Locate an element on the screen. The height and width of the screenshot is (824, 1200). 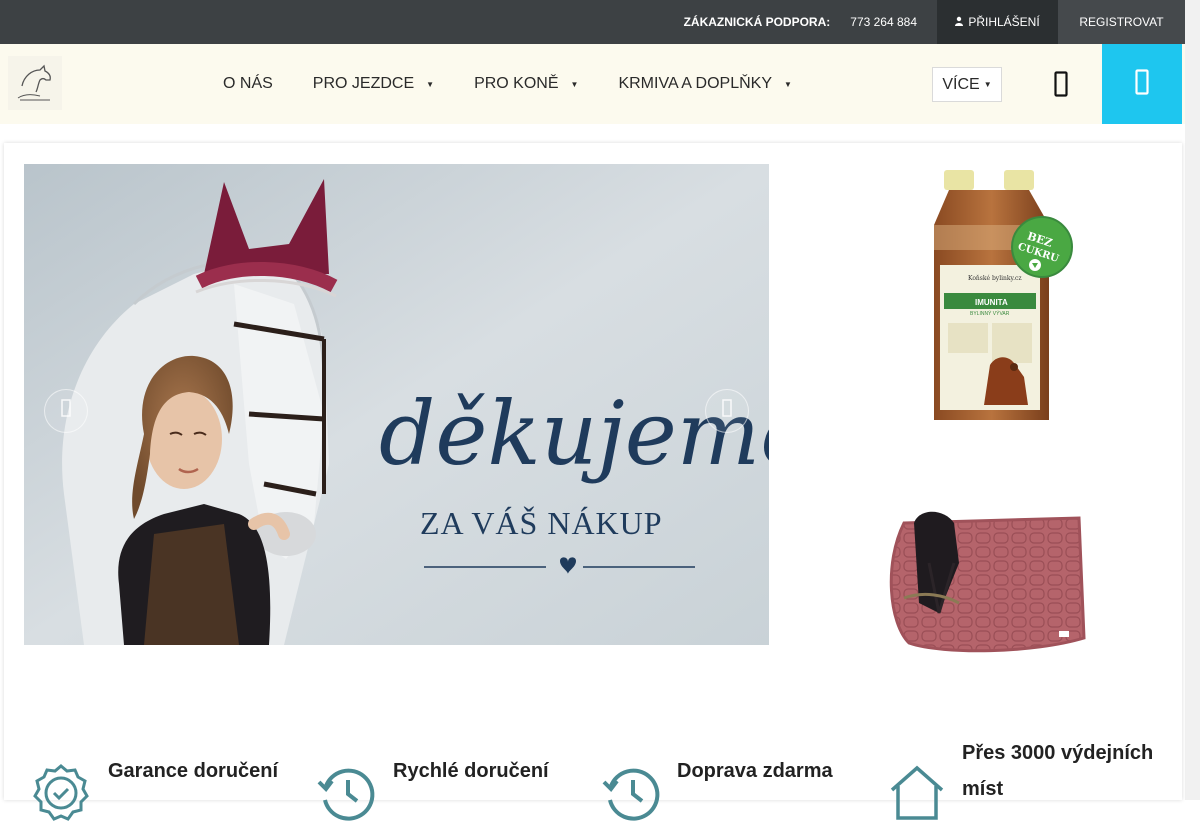
promo-saddle-pad is located at coordinates (986, 583).